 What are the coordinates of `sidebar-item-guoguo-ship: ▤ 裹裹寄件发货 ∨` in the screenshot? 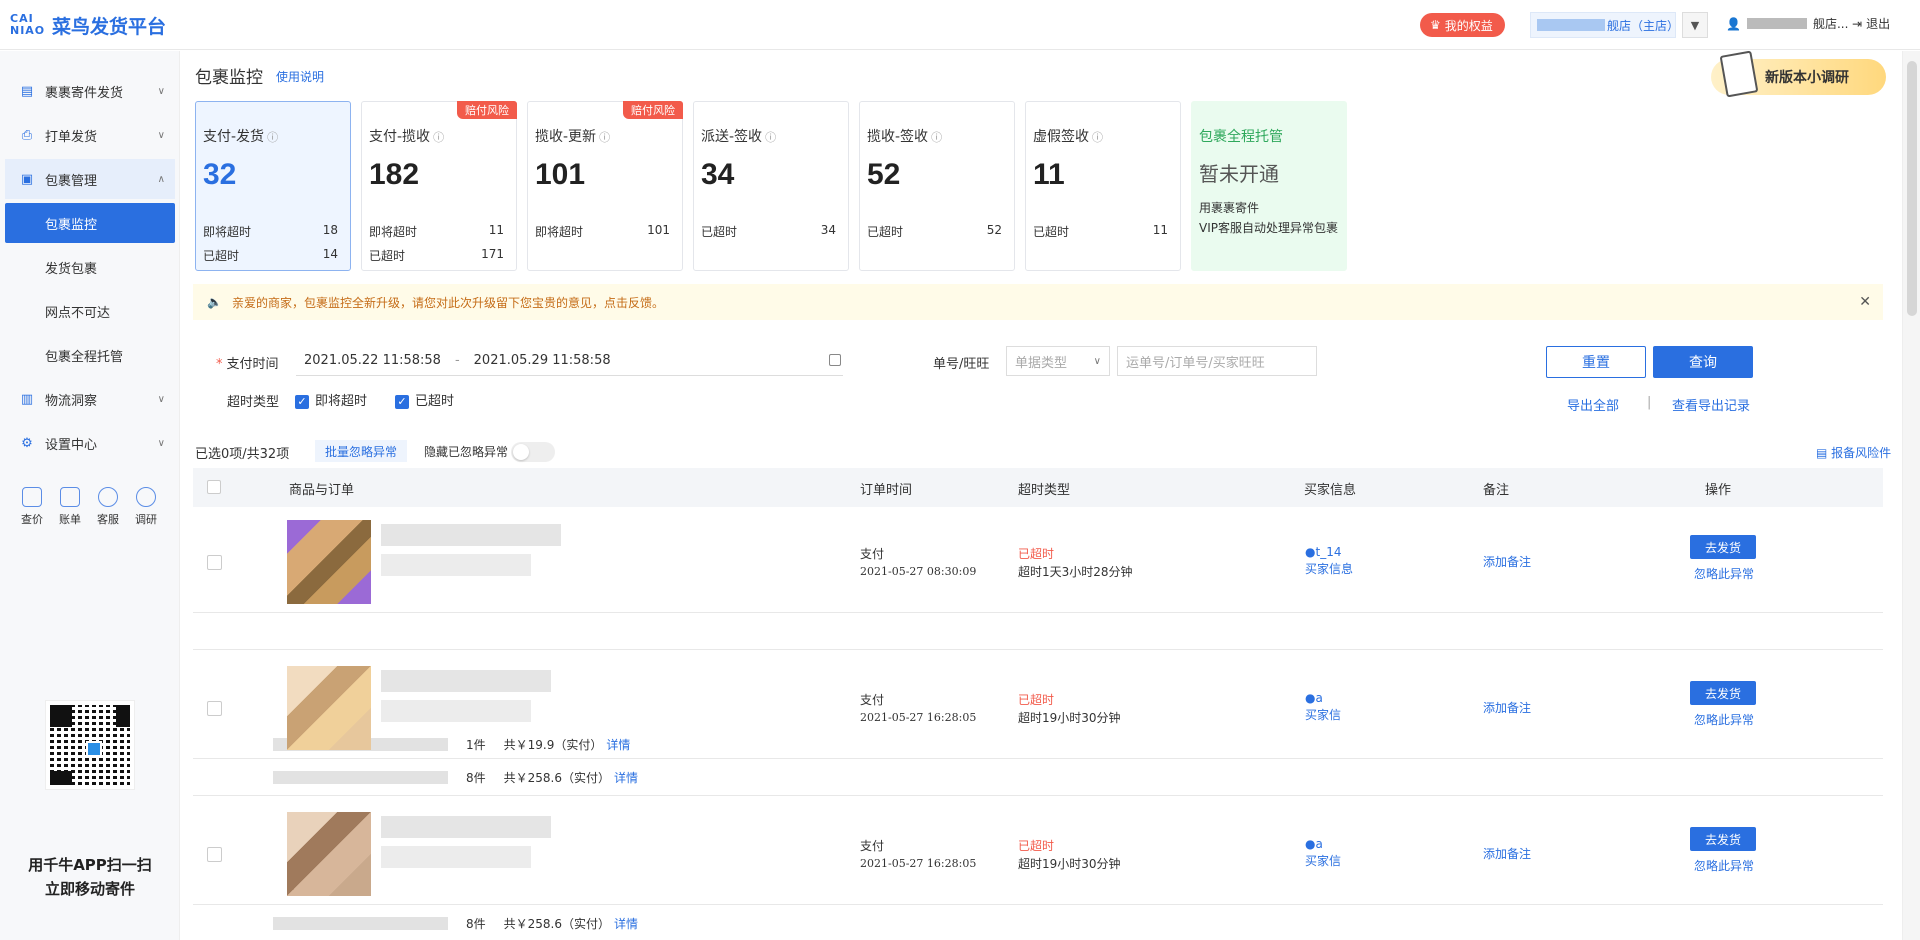 It's located at (90, 91).